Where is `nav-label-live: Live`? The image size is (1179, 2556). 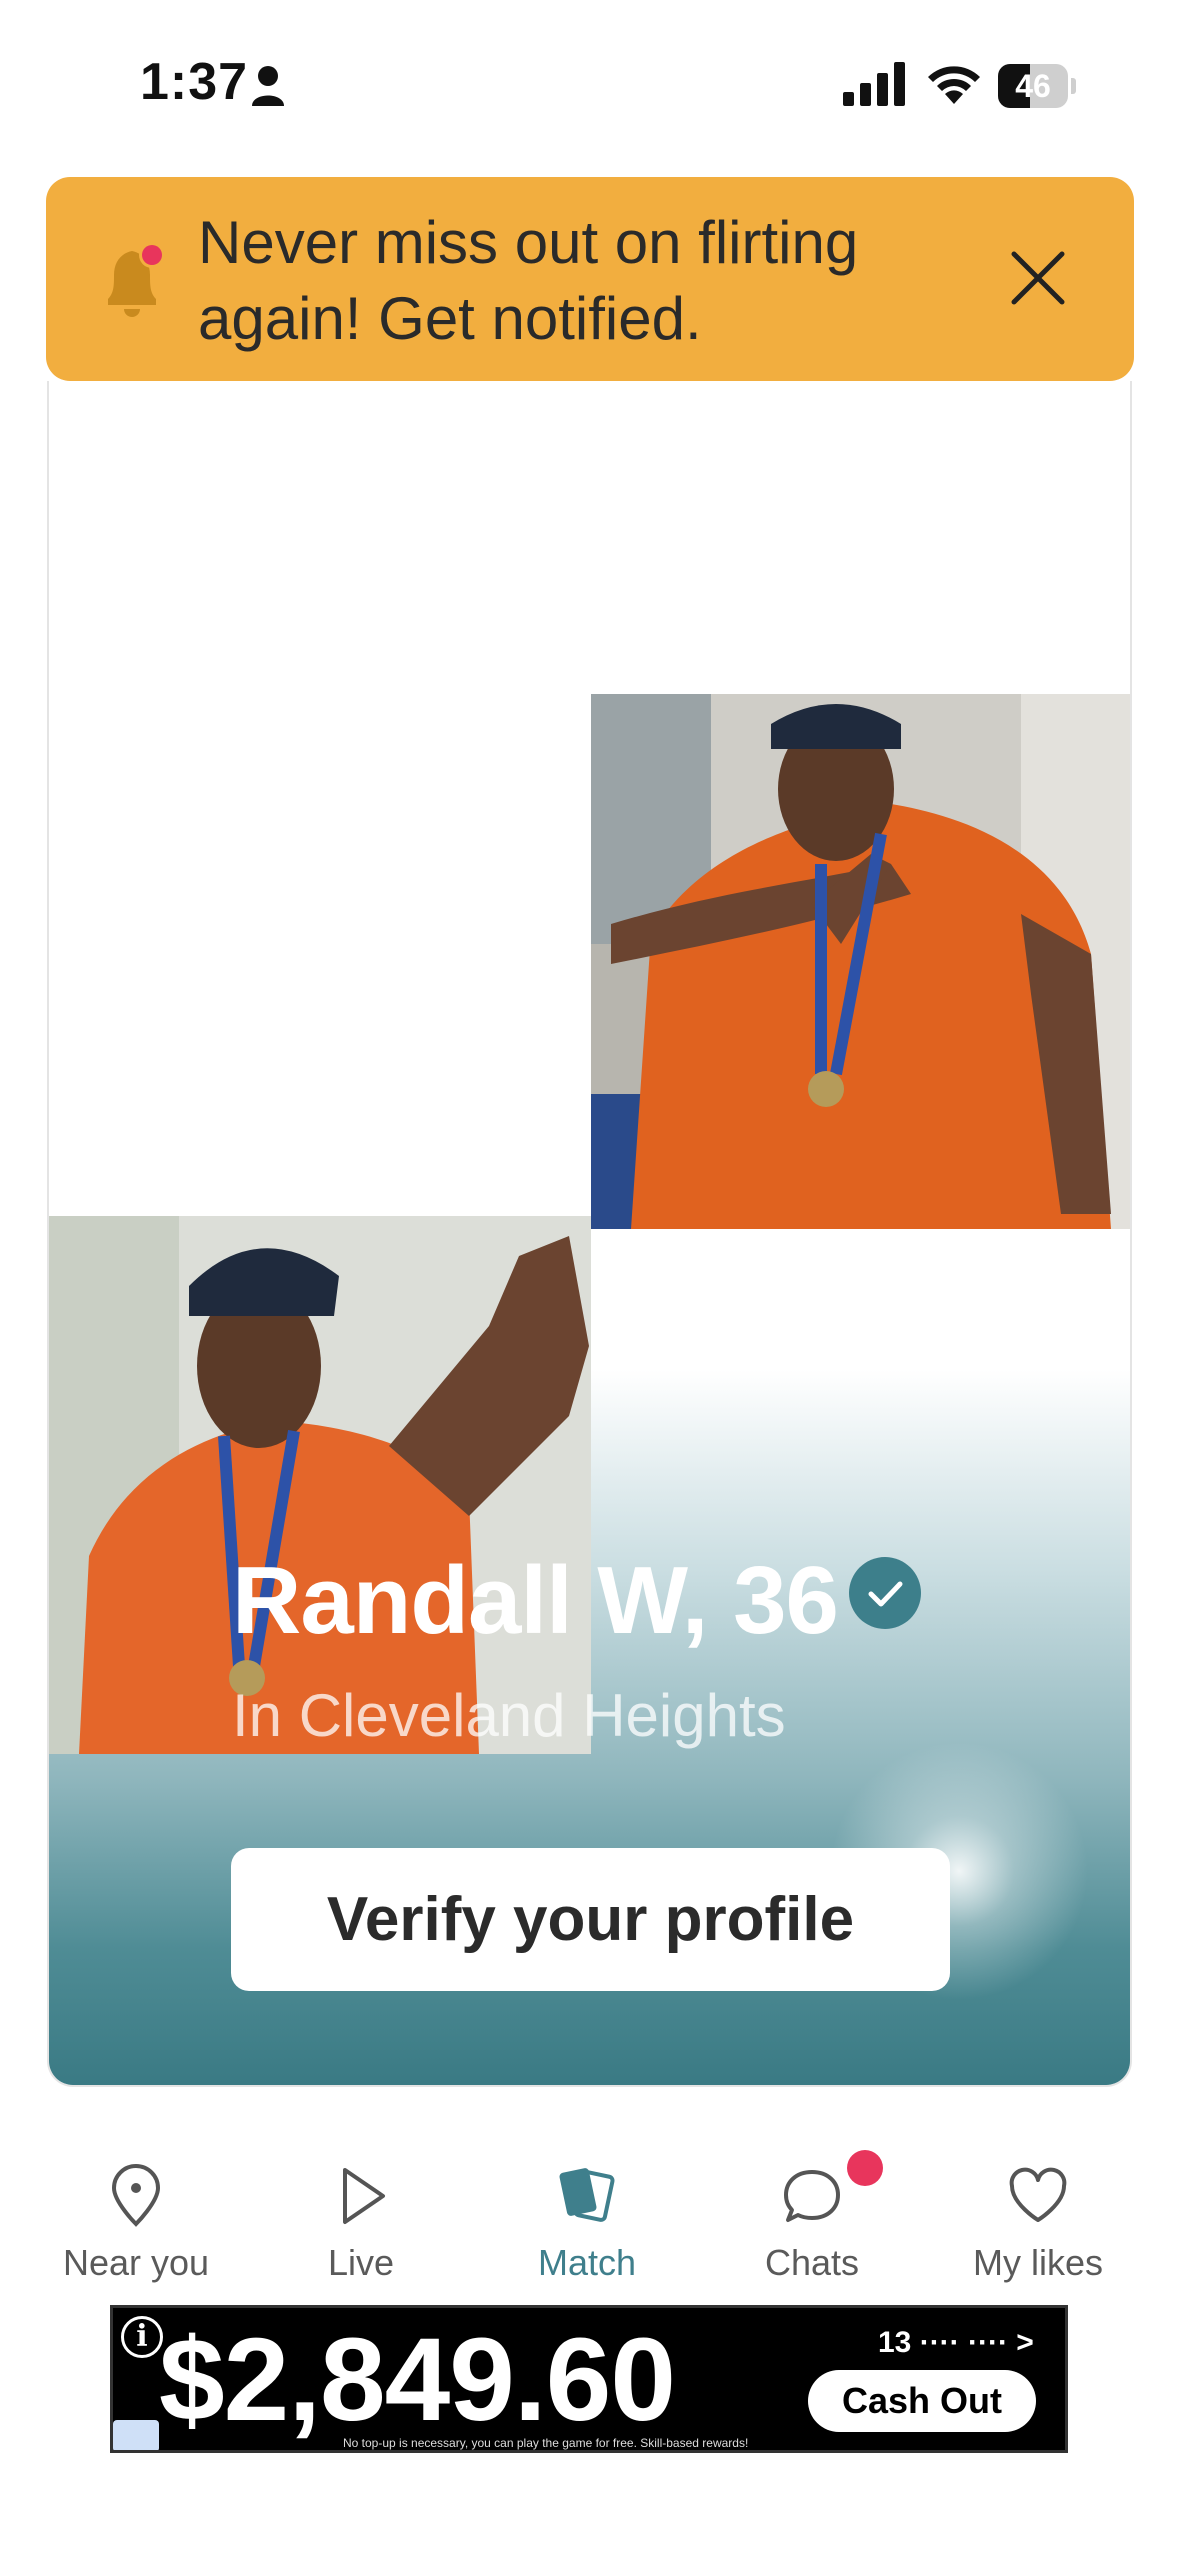 nav-label-live: Live is located at coordinates (361, 2262).